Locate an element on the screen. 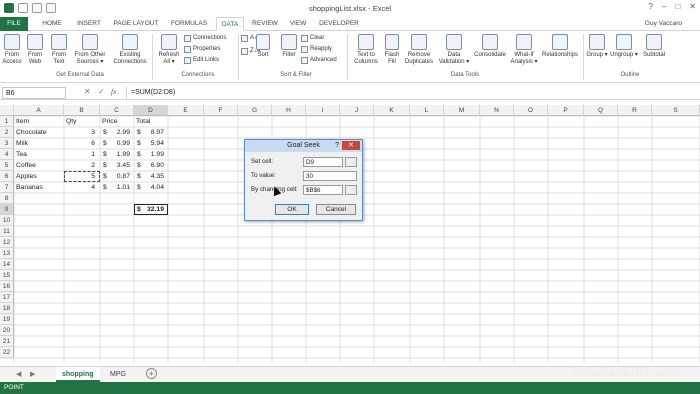 The image size is (700, 394). advanced-filter-button: Advanced is located at coordinates (319, 60).